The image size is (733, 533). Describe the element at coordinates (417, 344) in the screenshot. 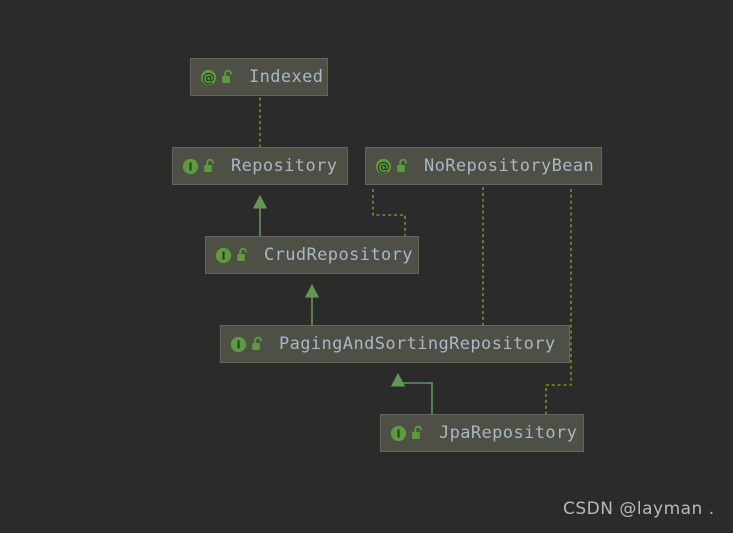

I see `class-node-label: PagingAndSortingRepository` at that location.